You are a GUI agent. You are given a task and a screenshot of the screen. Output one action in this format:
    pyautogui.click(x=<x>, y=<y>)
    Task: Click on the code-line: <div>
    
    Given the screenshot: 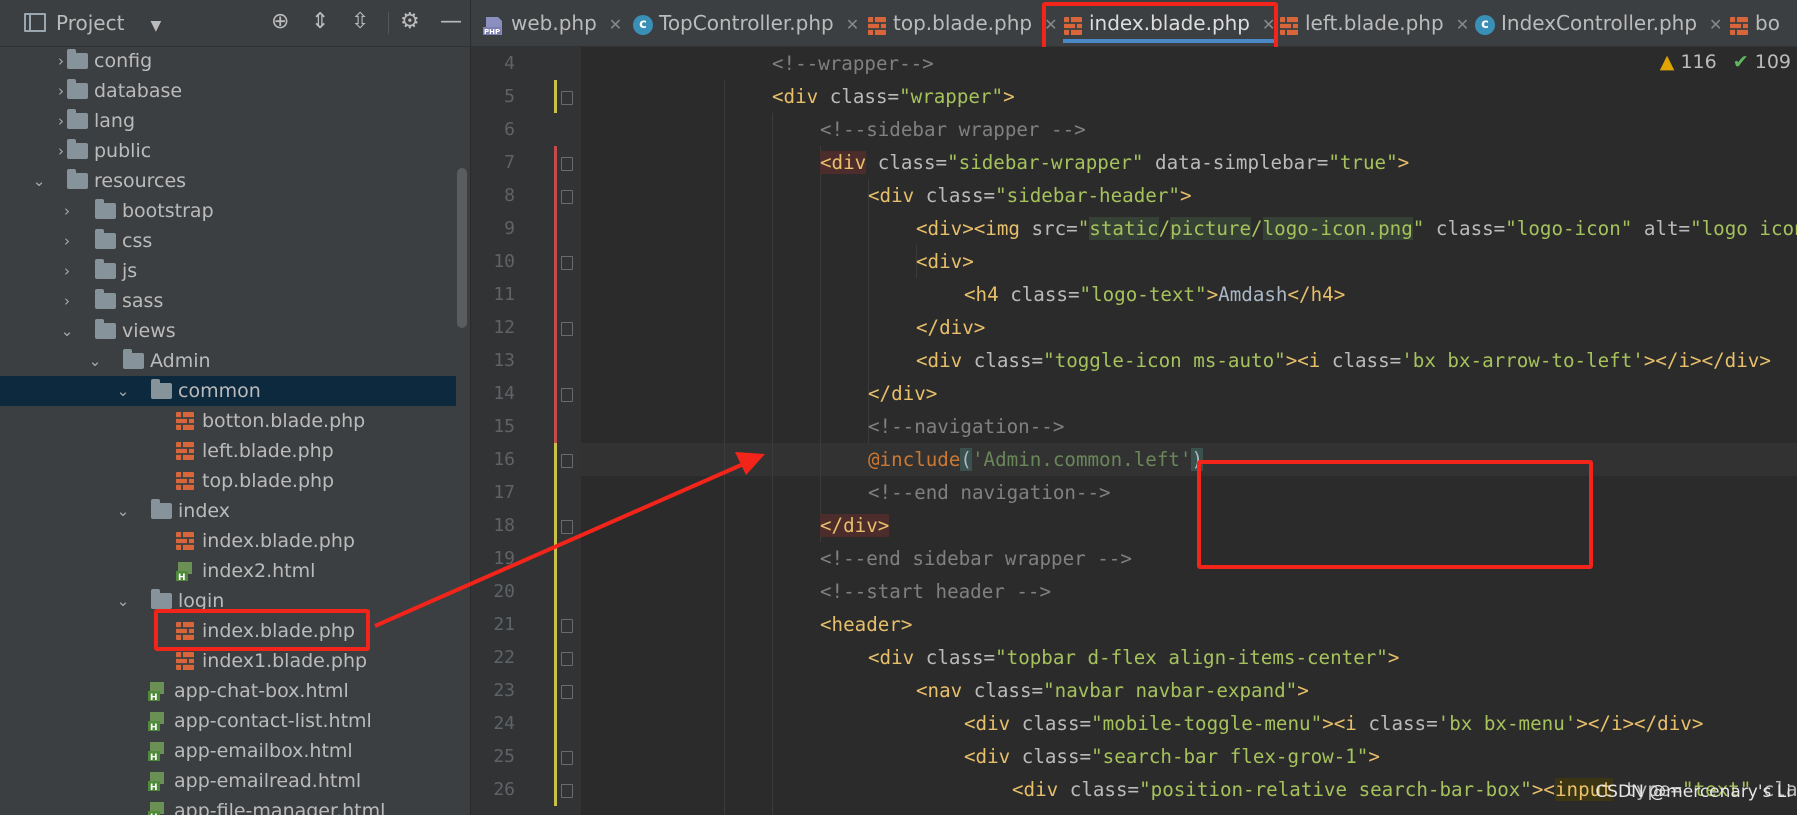 What is the action you would take?
    pyautogui.click(x=945, y=261)
    